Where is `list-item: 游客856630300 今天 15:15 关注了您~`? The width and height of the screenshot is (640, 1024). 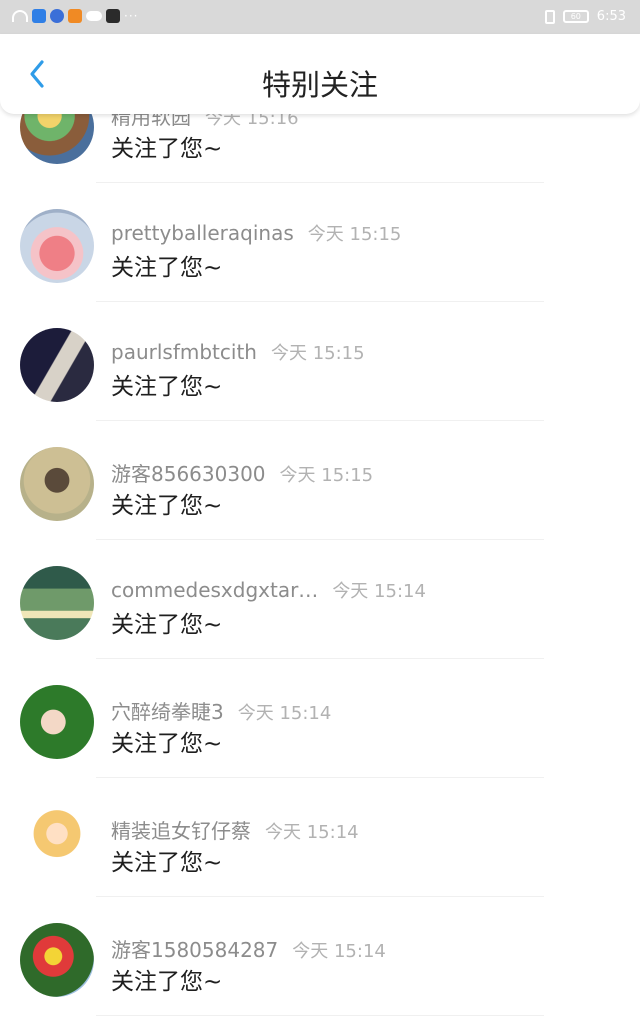 list-item: 游客856630300 今天 15:15 关注了您~ is located at coordinates (320, 480).